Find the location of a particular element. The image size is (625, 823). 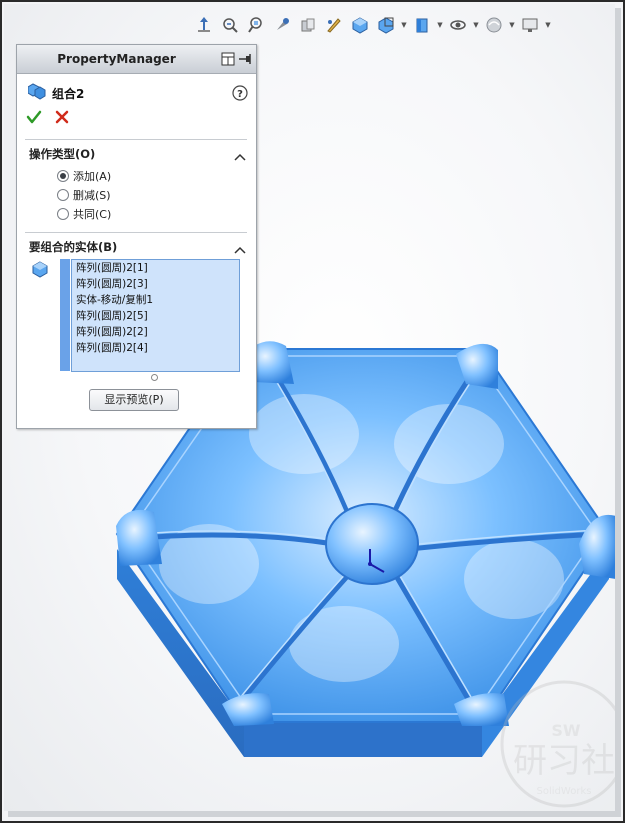

combine-feature-icon is located at coordinates (36, 93).